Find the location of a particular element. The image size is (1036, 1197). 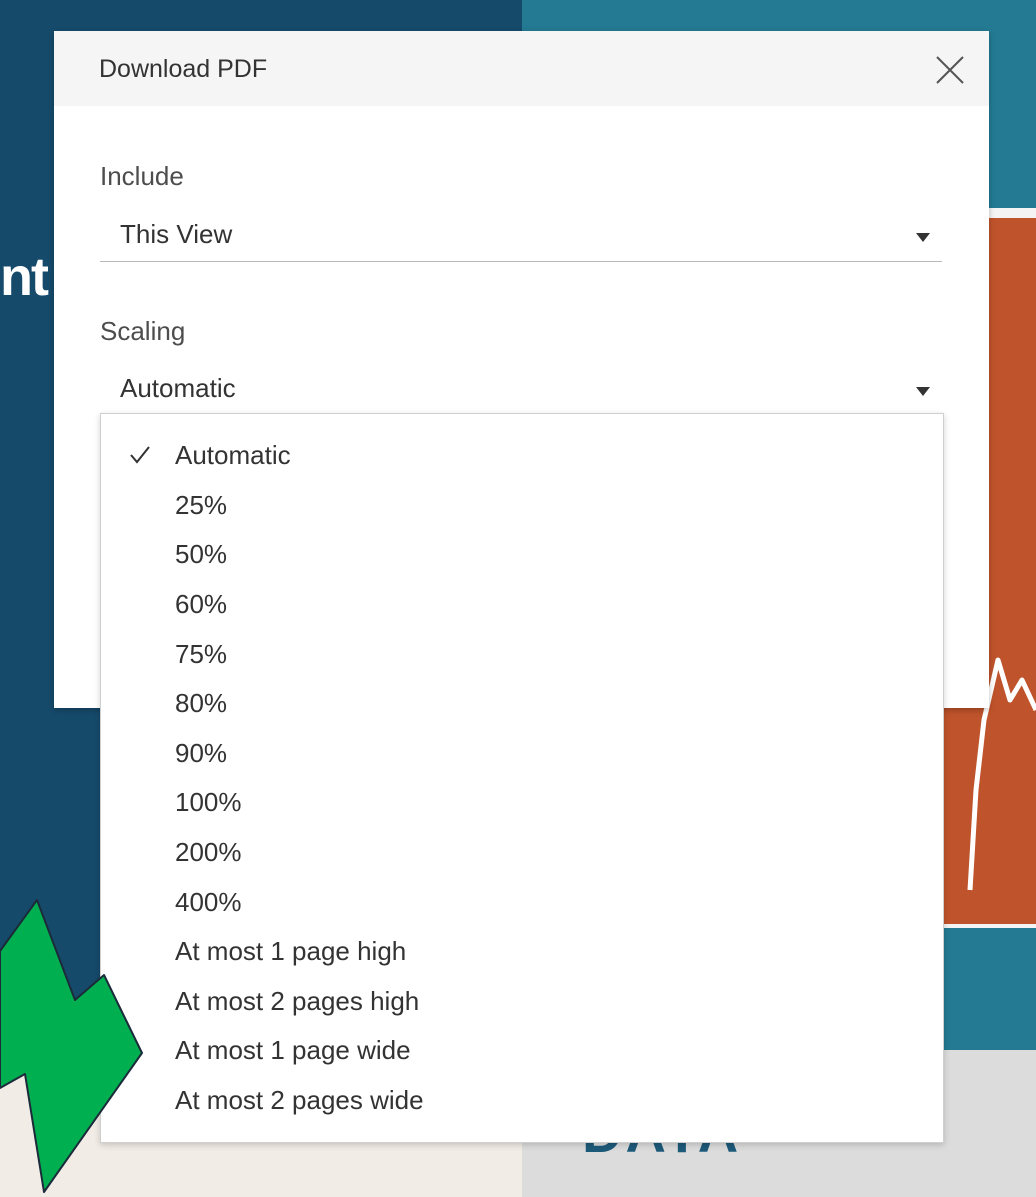

scaling-option-label: 80% is located at coordinates (201, 703).